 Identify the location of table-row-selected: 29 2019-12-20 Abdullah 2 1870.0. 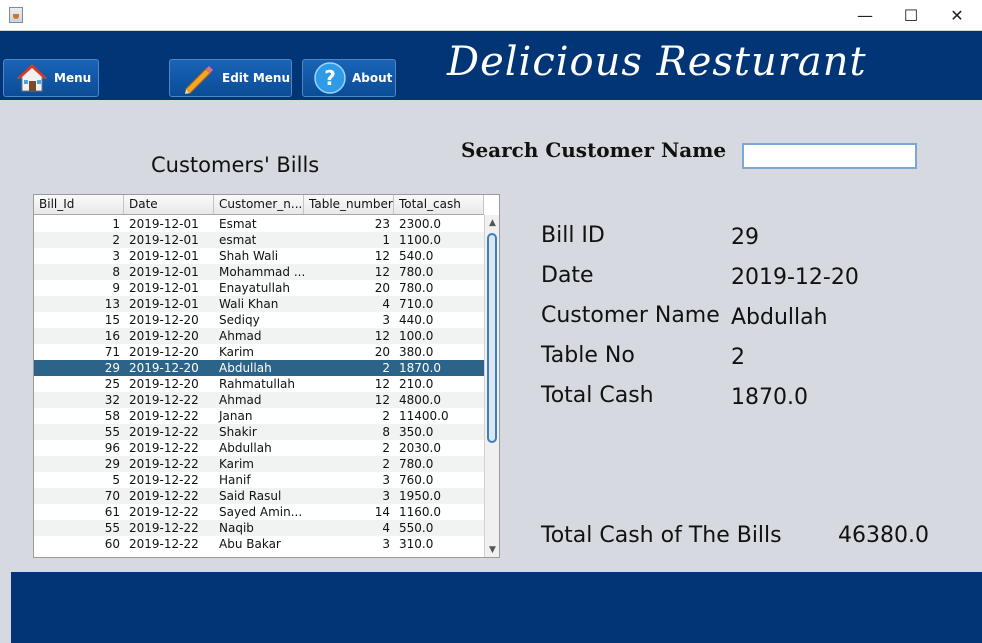
(259, 368).